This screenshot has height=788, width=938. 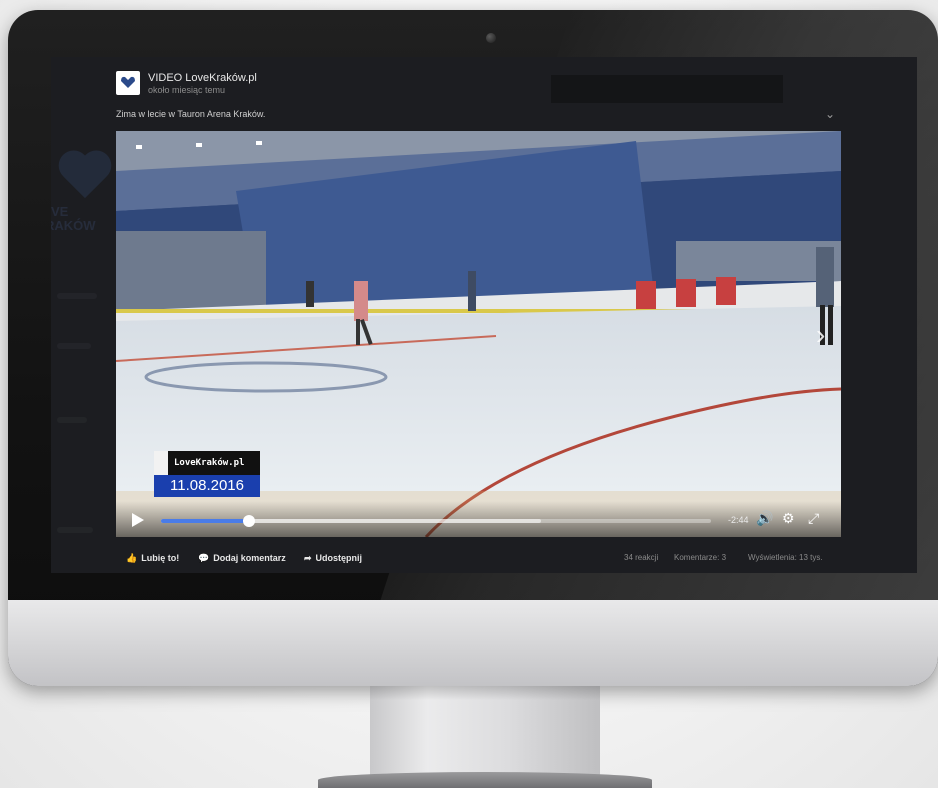 I want to click on like-button: 👍 Lubię to!, so click(x=152, y=558).